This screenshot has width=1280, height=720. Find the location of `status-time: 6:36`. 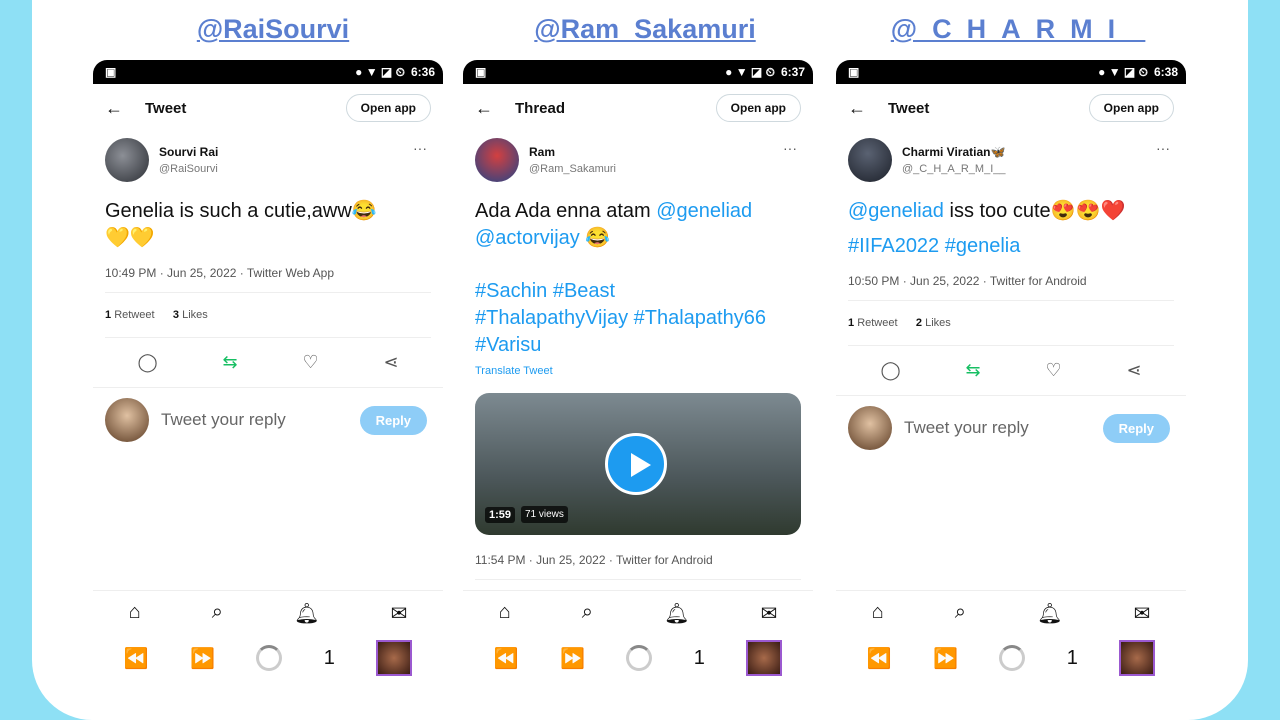

status-time: 6:36 is located at coordinates (422, 72).